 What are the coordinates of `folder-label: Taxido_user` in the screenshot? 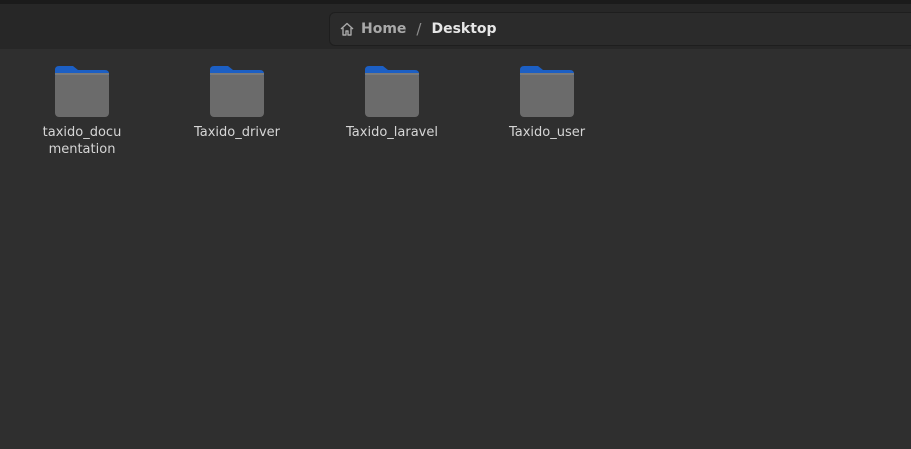 It's located at (547, 132).